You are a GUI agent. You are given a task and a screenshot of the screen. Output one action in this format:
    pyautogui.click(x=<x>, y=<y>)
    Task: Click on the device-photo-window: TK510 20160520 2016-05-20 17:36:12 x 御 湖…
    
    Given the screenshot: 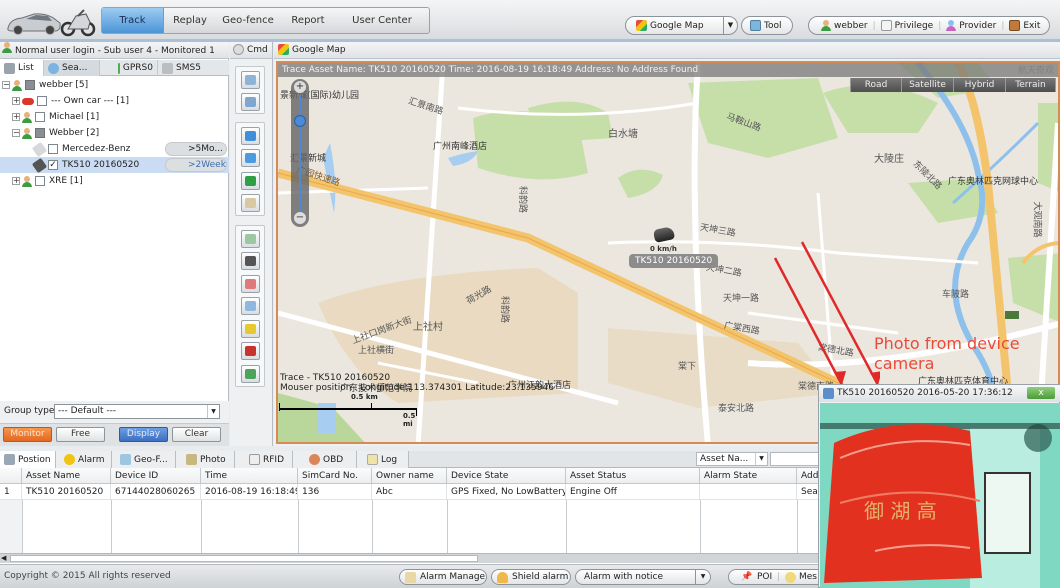 What is the action you would take?
    pyautogui.click(x=939, y=486)
    